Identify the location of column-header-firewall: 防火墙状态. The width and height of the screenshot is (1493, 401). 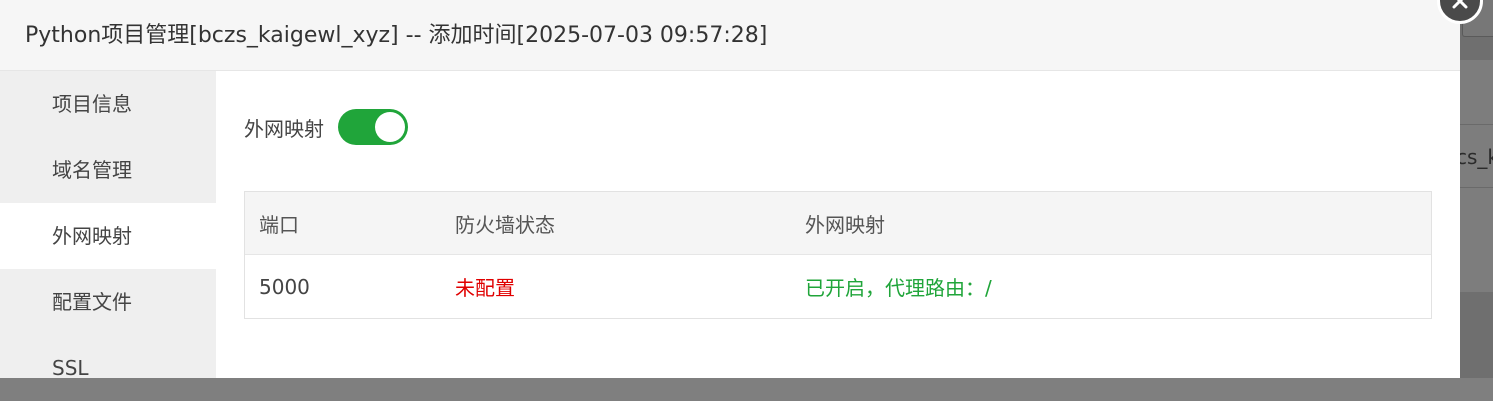
(505, 224).